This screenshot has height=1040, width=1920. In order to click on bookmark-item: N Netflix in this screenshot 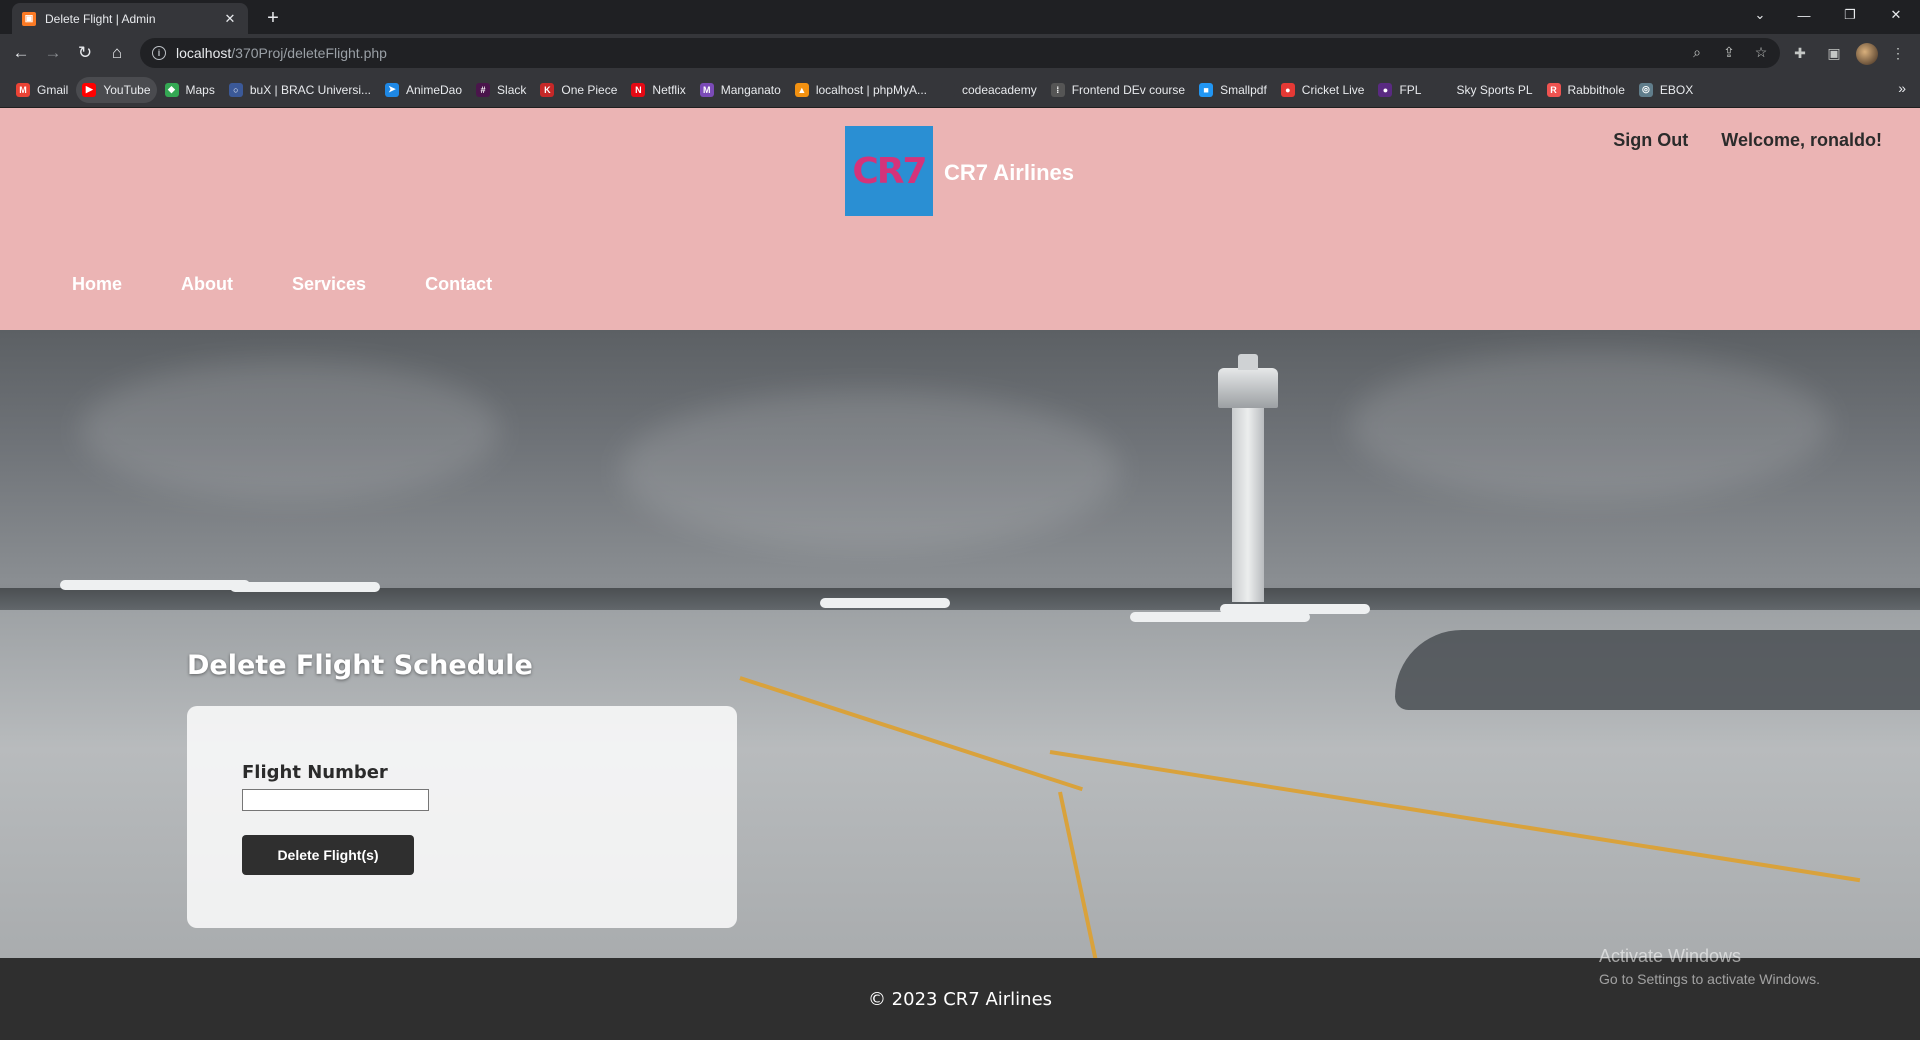, I will do `click(658, 90)`.